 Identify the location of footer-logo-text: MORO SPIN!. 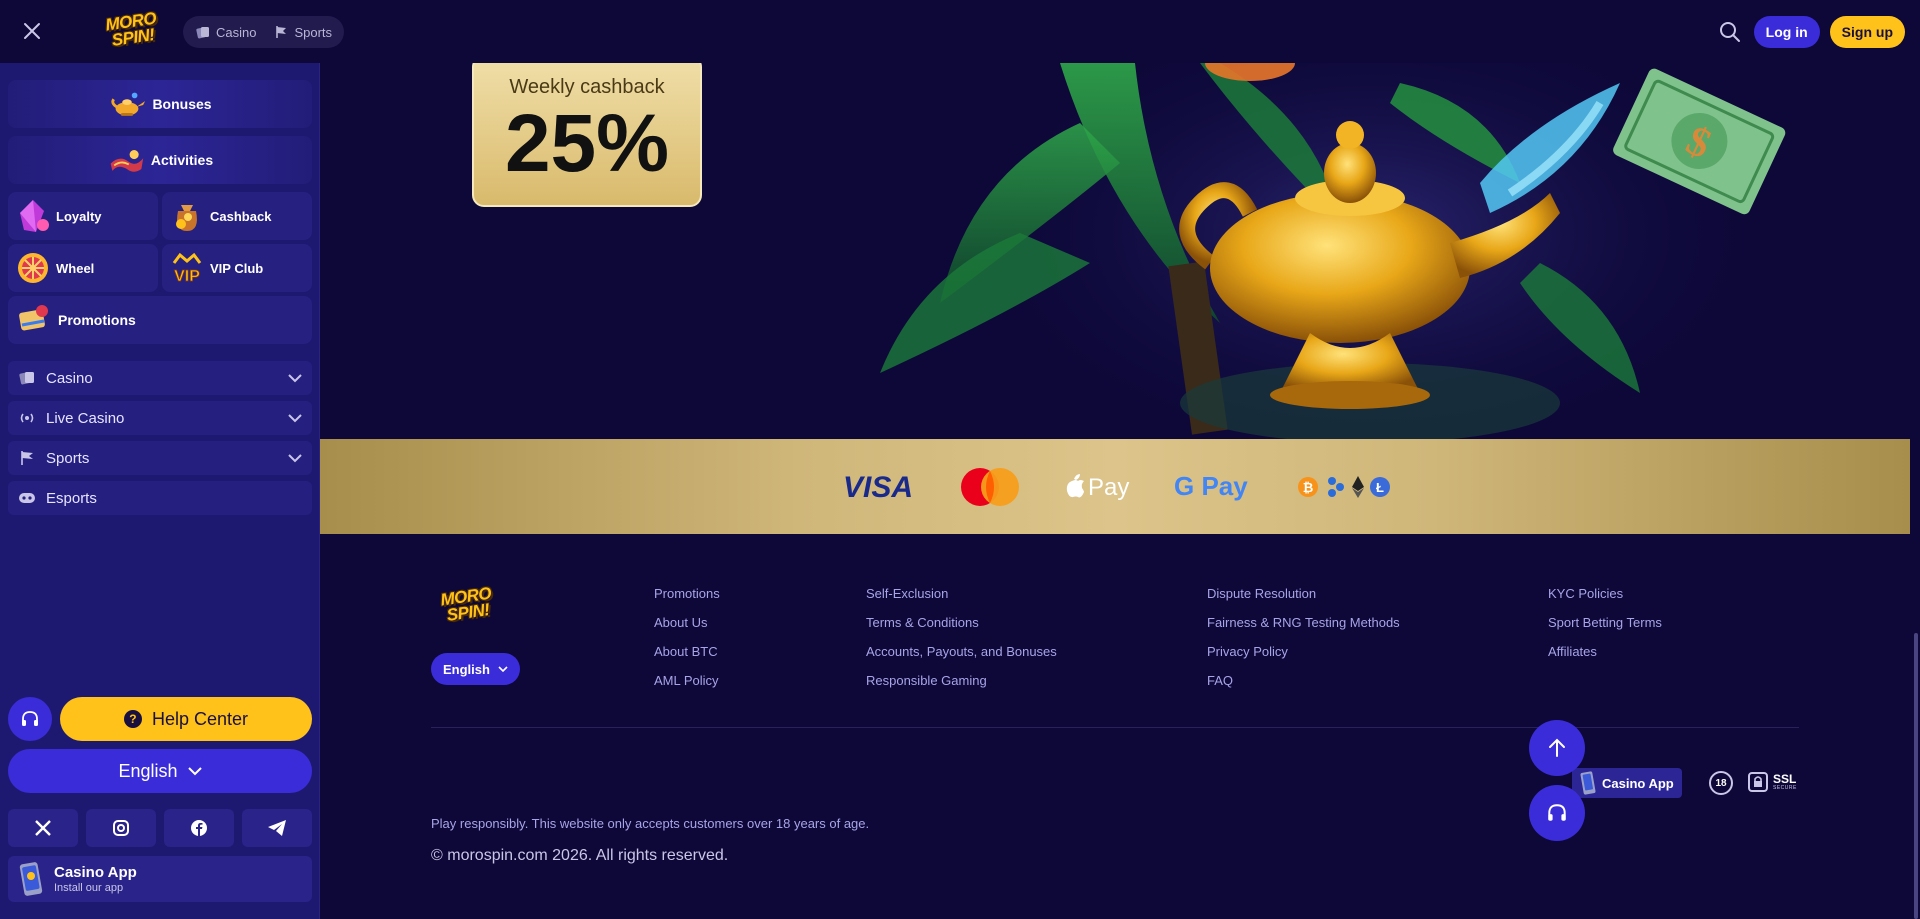
(466, 604).